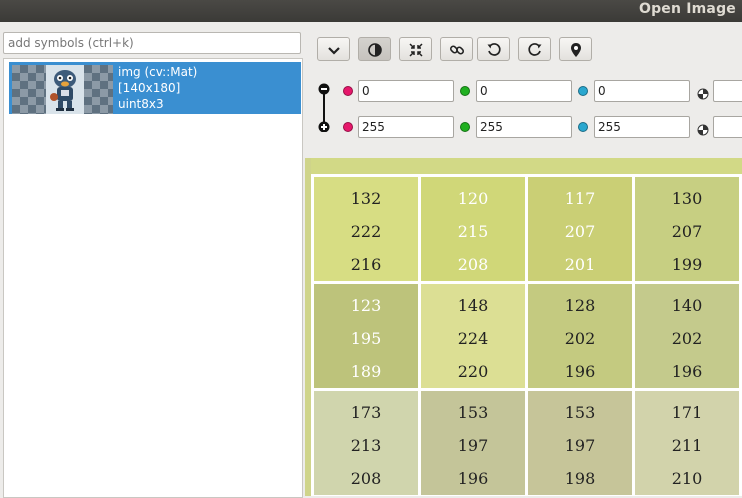 Image resolution: width=742 pixels, height=498 pixels. What do you see at coordinates (580, 264) in the screenshot?
I see `pixel-channel-value: 201` at bounding box center [580, 264].